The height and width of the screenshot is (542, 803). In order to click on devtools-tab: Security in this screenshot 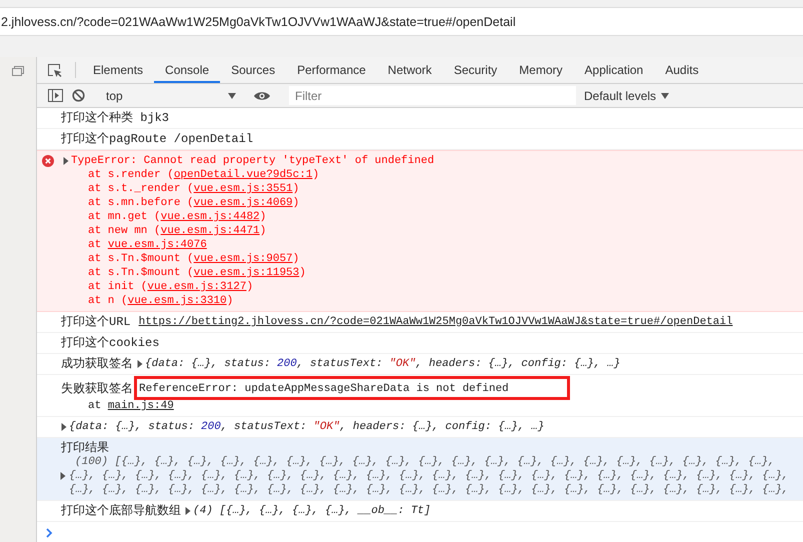, I will do `click(475, 71)`.